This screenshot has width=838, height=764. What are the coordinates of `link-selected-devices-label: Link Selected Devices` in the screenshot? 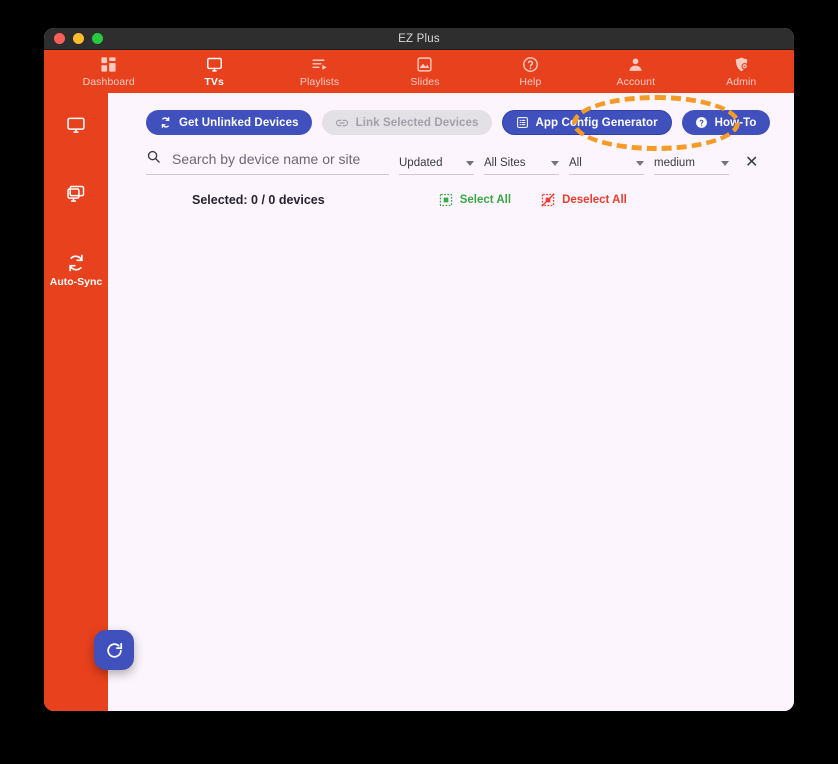 It's located at (417, 122).